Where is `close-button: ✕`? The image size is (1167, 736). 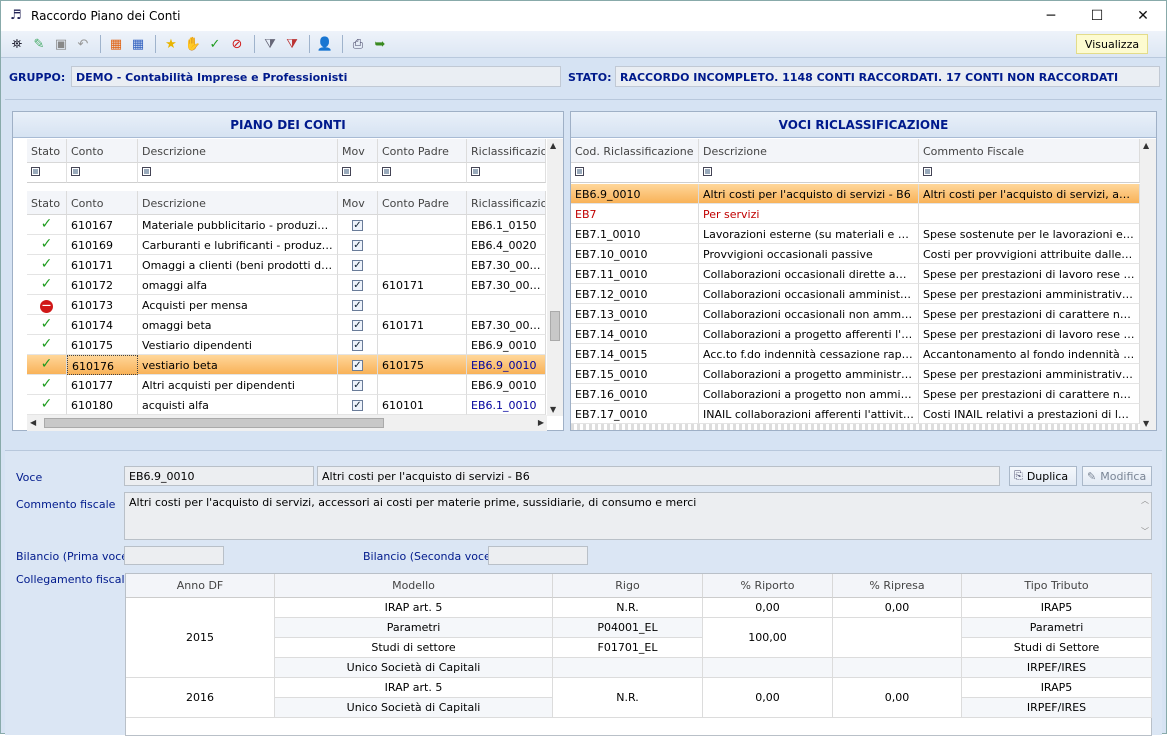 close-button: ✕ is located at coordinates (1143, 16).